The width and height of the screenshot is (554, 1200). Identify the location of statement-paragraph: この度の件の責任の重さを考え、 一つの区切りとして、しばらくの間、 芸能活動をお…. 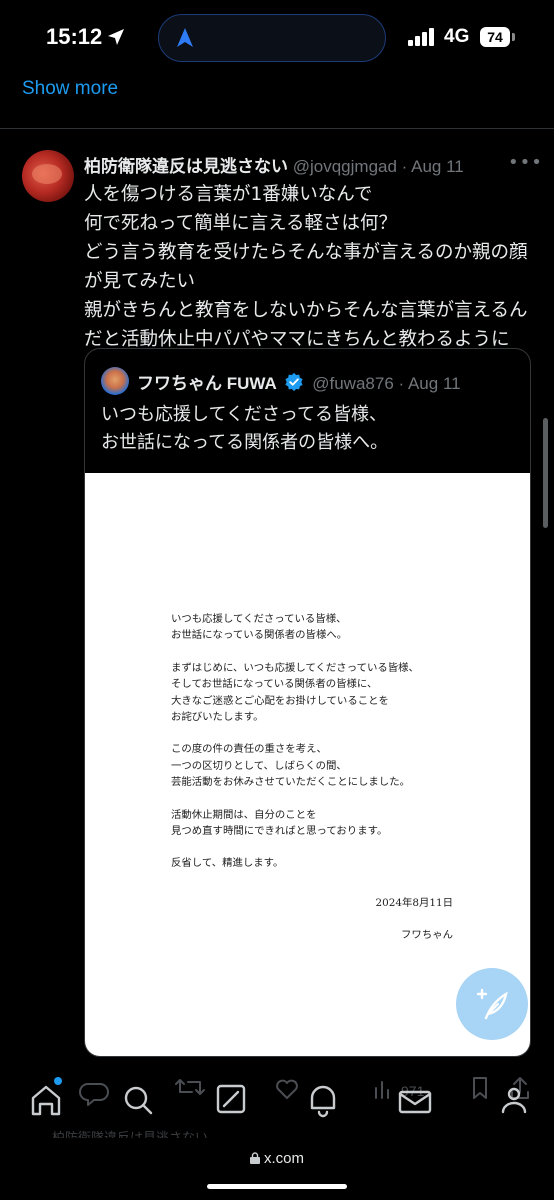
(290, 766).